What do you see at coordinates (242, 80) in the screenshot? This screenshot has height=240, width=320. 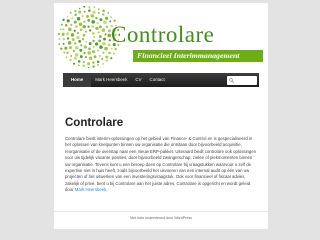 I see `search-input` at bounding box center [242, 80].